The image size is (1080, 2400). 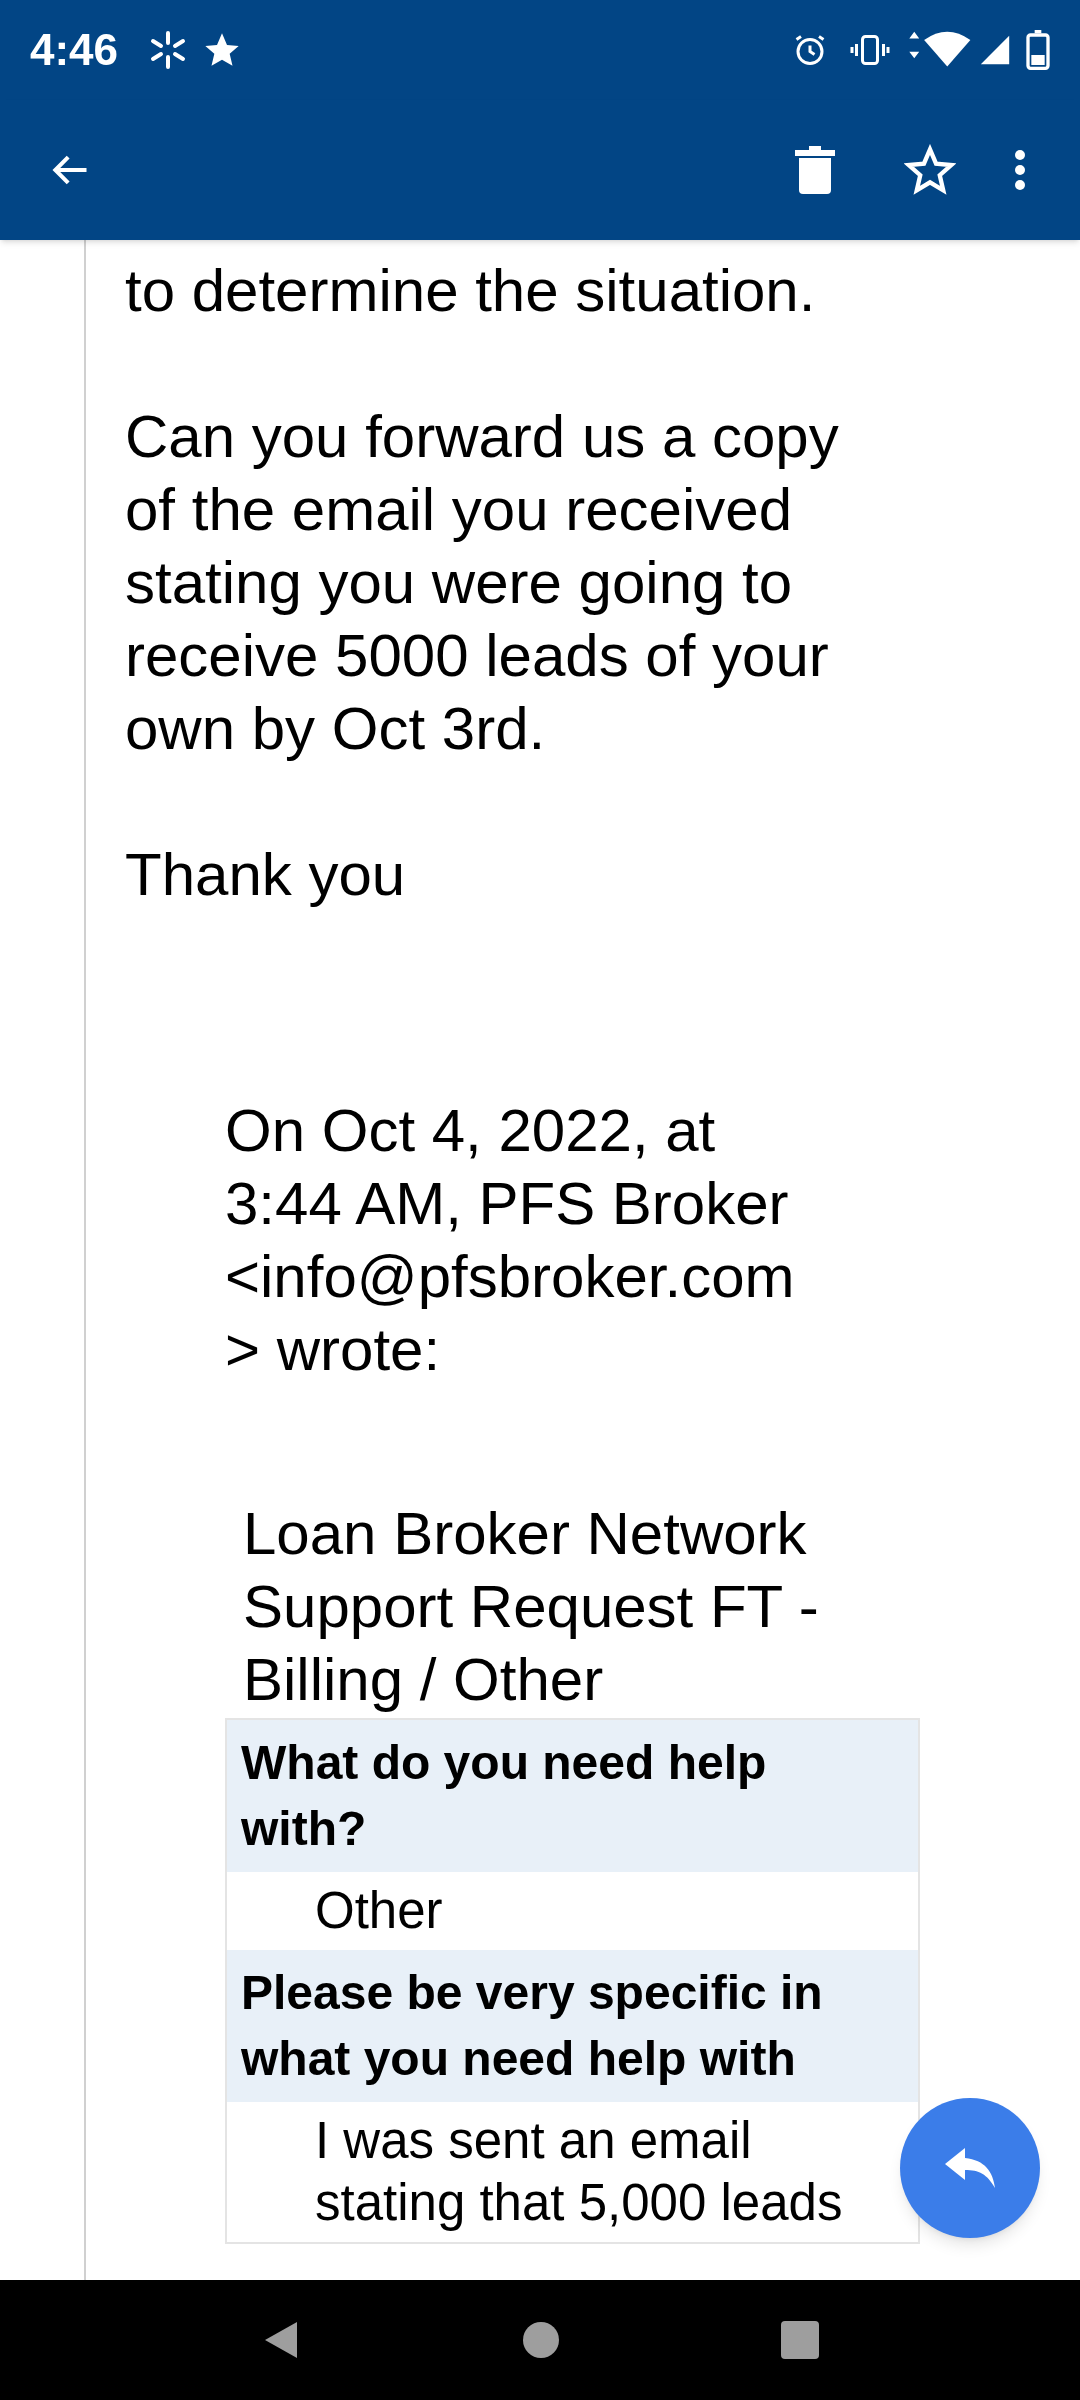 What do you see at coordinates (800, 2340) in the screenshot?
I see `recents-icon` at bounding box center [800, 2340].